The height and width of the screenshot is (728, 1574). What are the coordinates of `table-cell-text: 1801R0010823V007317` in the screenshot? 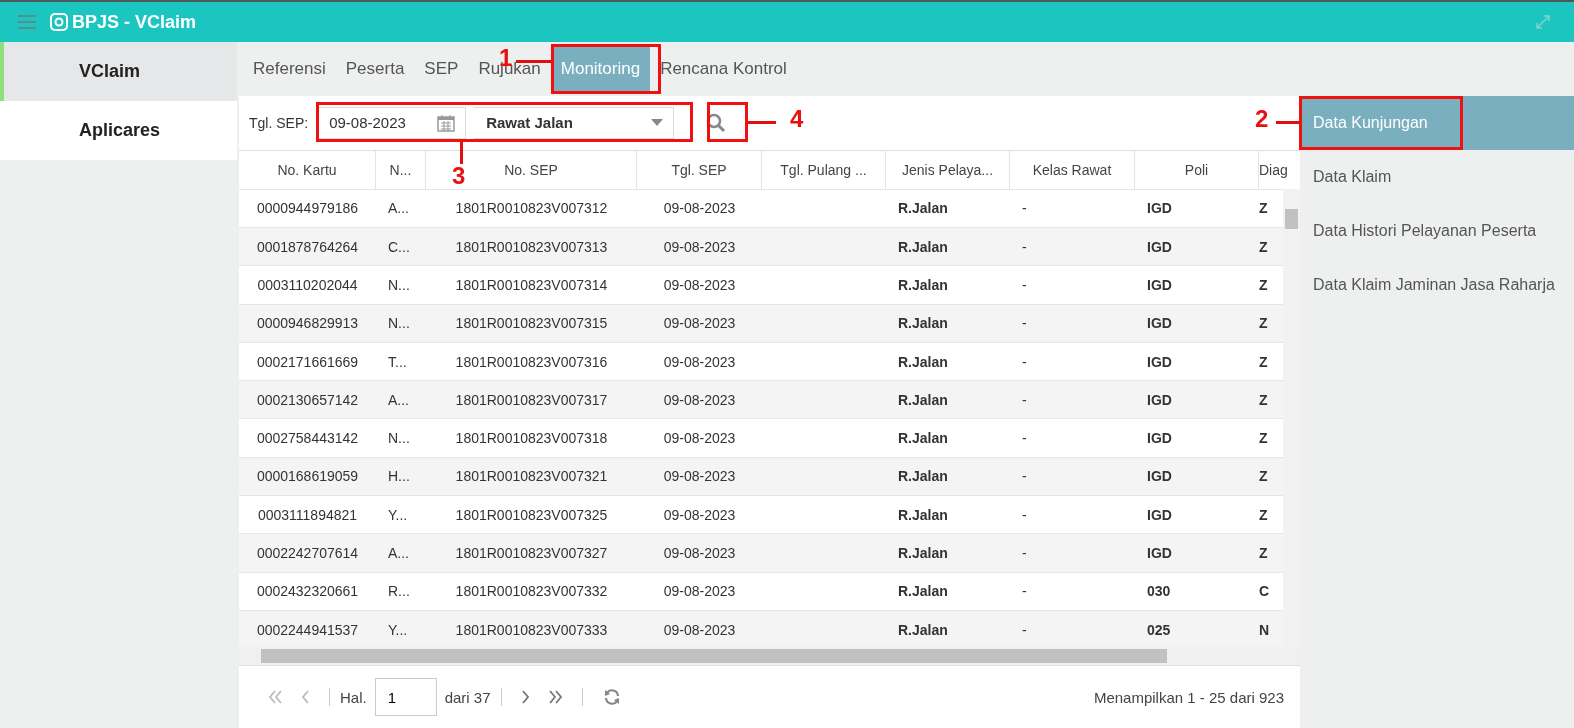 It's located at (531, 400).